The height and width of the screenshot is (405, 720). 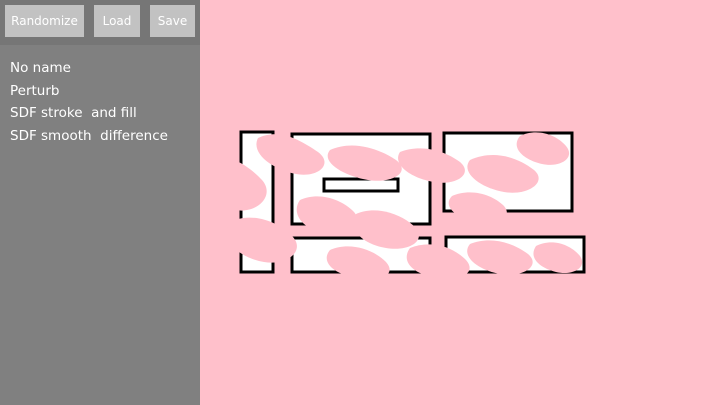 I want to click on save-button: Save, so click(x=172, y=21).